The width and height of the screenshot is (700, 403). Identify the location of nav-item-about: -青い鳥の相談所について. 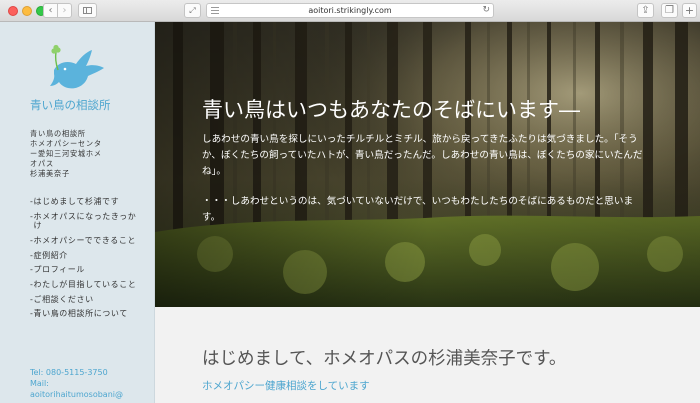
(87, 314).